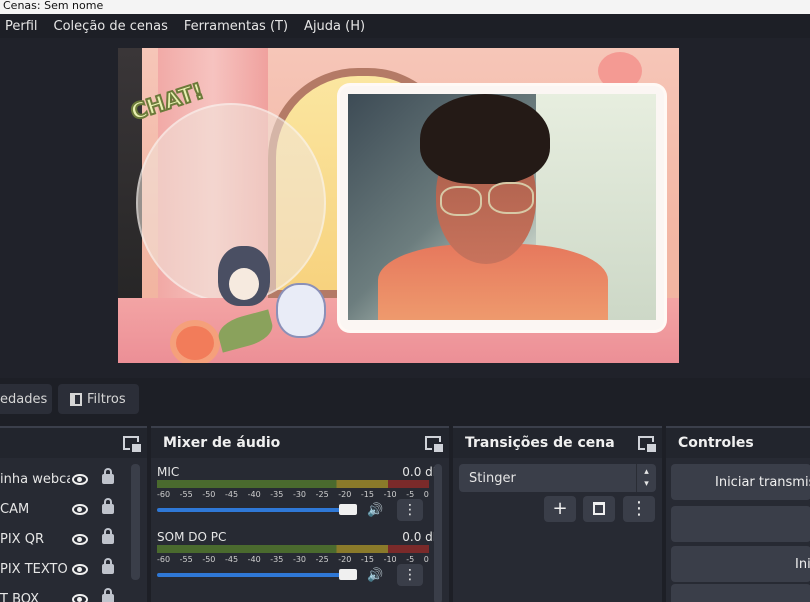  I want to click on meter-tick: -25, so click(322, 494).